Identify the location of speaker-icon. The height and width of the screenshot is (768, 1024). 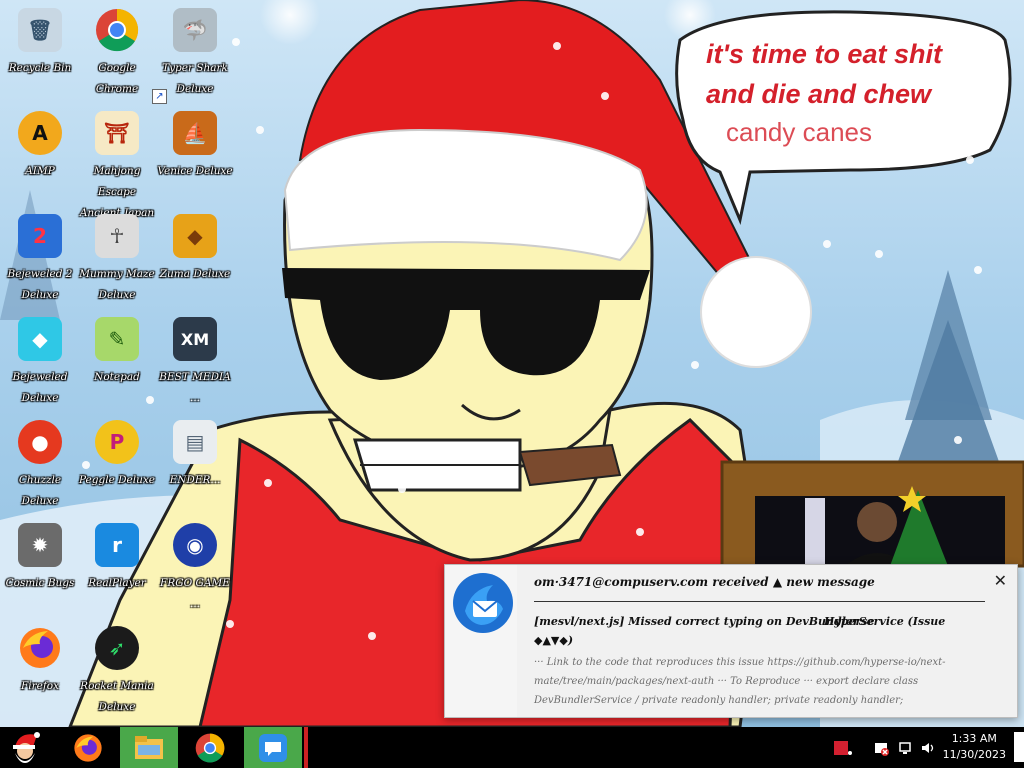
(928, 747).